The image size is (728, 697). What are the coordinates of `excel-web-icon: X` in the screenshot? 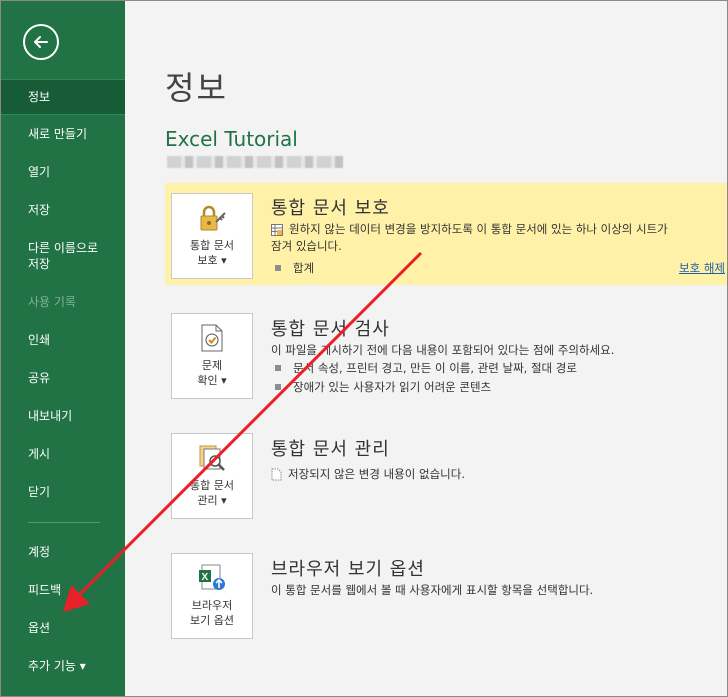 It's located at (212, 577).